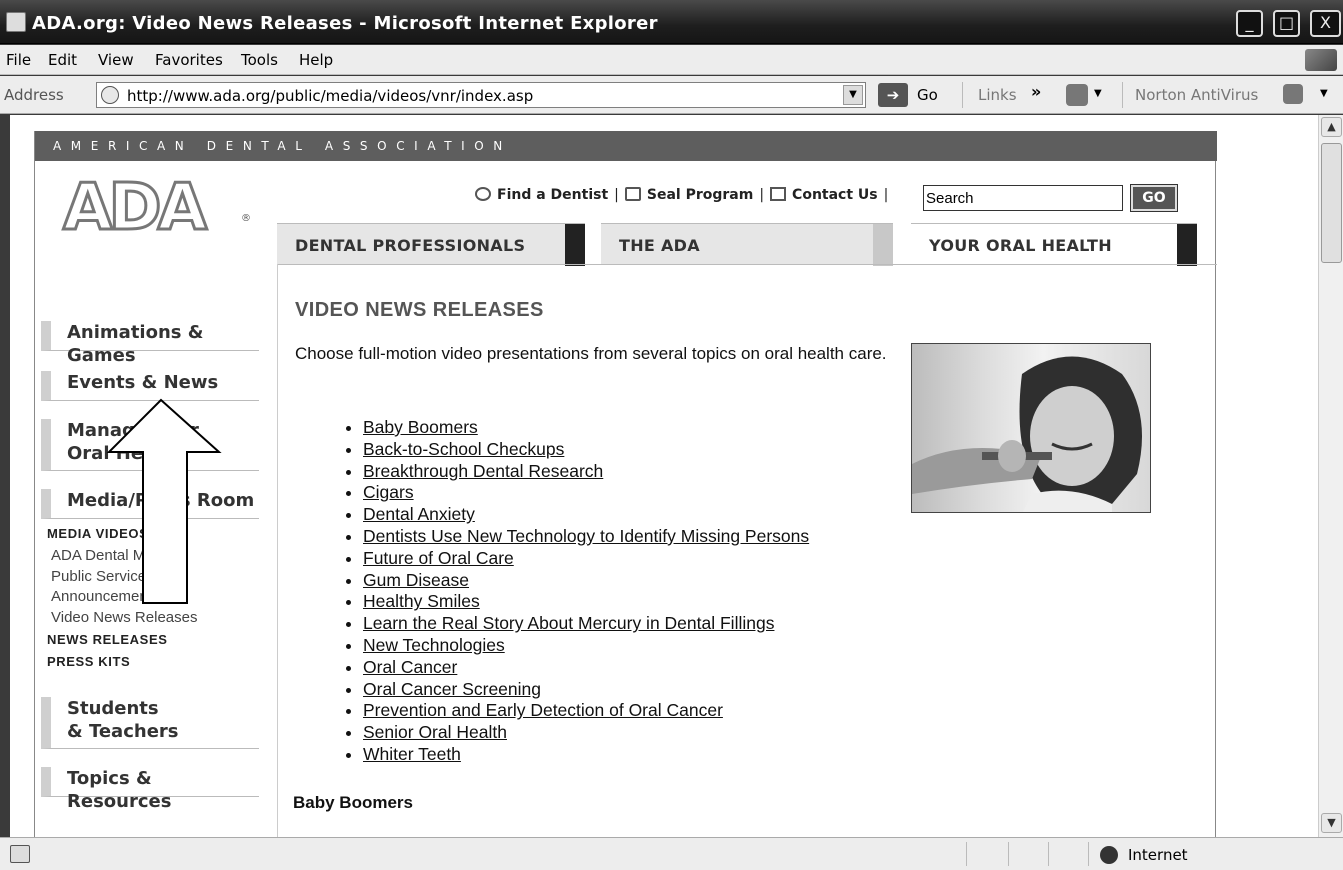 This screenshot has width=1343, height=870. I want to click on contact-us-link: Contact Us, so click(835, 195).